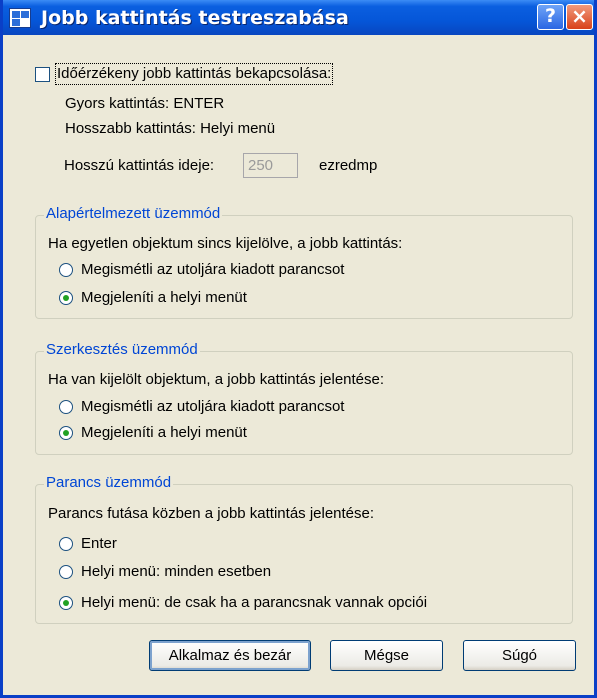  Describe the element at coordinates (550, 17) in the screenshot. I see `help-title-button: ?` at that location.